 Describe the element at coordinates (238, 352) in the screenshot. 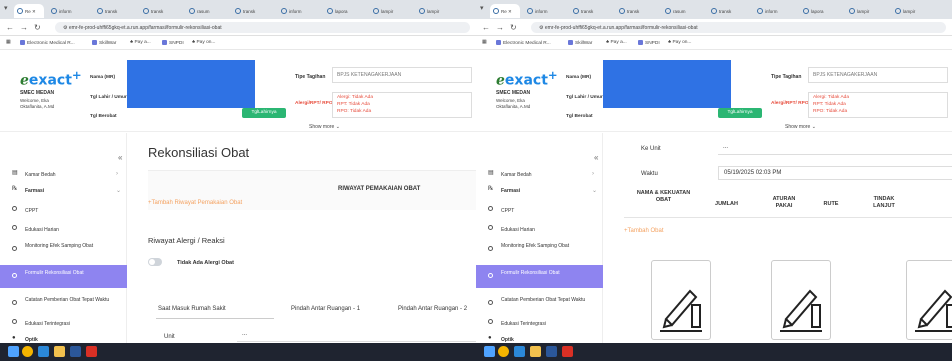

I see `taskbar` at that location.